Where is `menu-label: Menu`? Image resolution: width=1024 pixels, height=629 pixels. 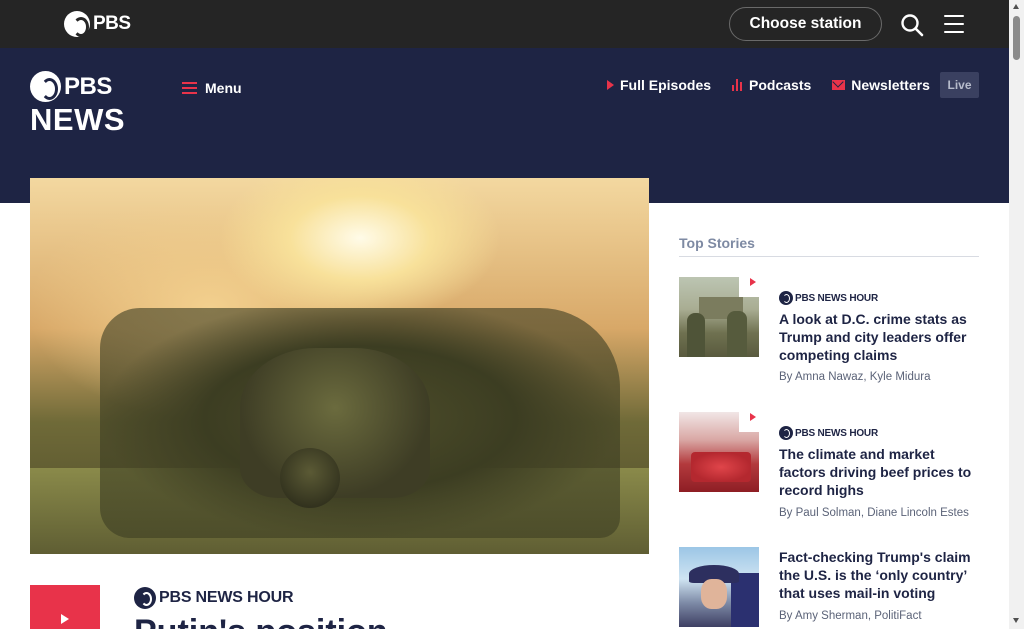
menu-label: Menu is located at coordinates (223, 88).